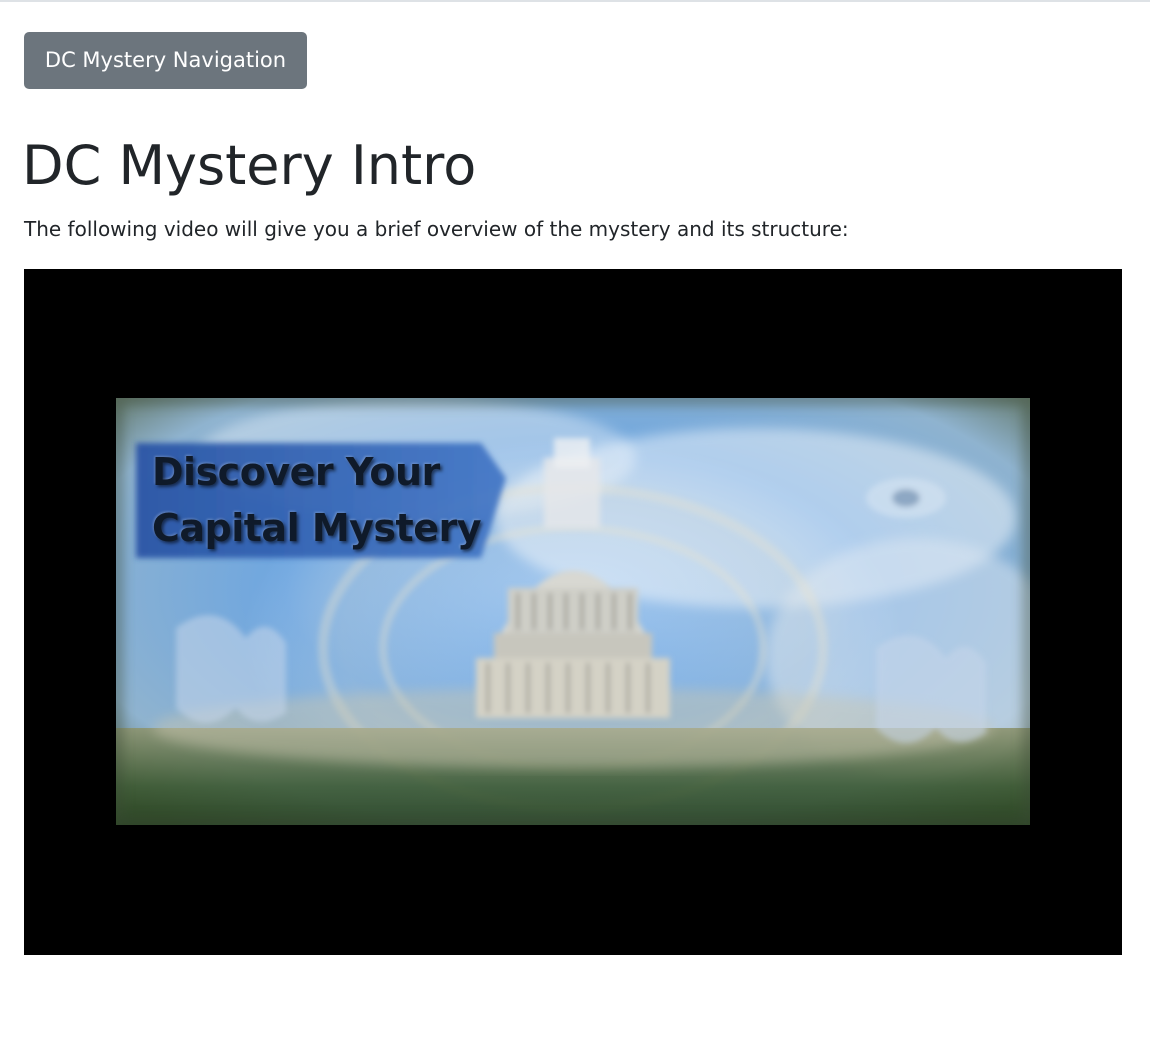  What do you see at coordinates (575, 1) in the screenshot?
I see `top-divider` at bounding box center [575, 1].